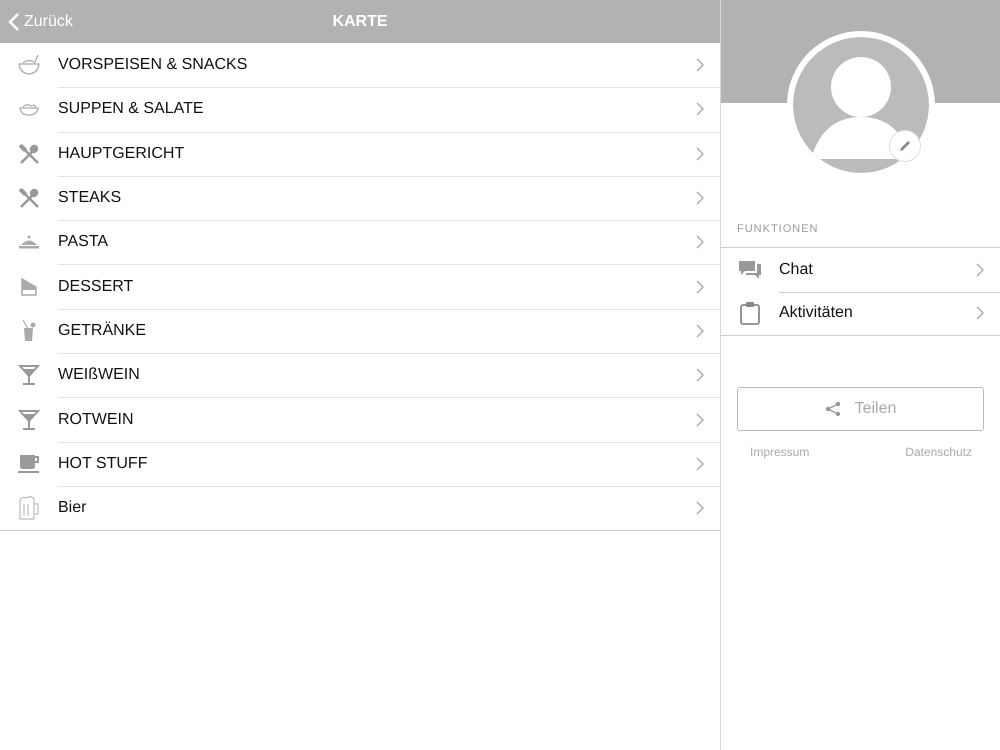 The height and width of the screenshot is (750, 1000). I want to click on menu-label: PASTA, so click(84, 242).